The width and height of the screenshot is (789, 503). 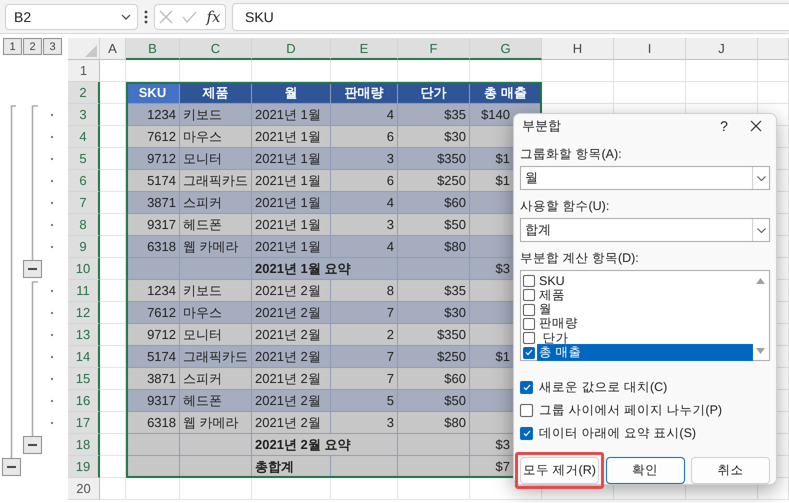 I want to click on table-cell: 그래픽카드, so click(x=216, y=357).